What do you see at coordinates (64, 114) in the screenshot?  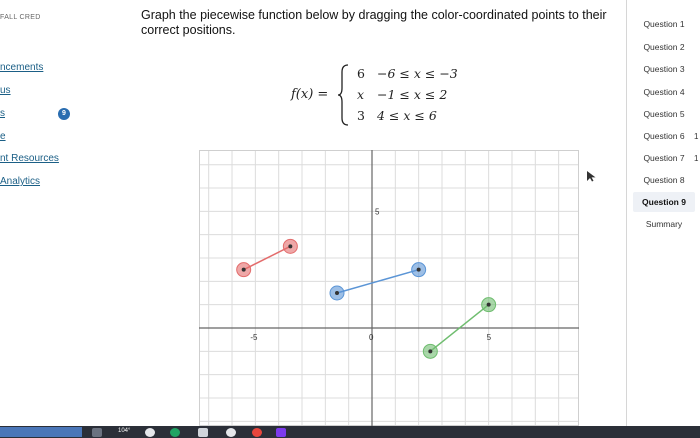 I see `unread-badge: 9` at bounding box center [64, 114].